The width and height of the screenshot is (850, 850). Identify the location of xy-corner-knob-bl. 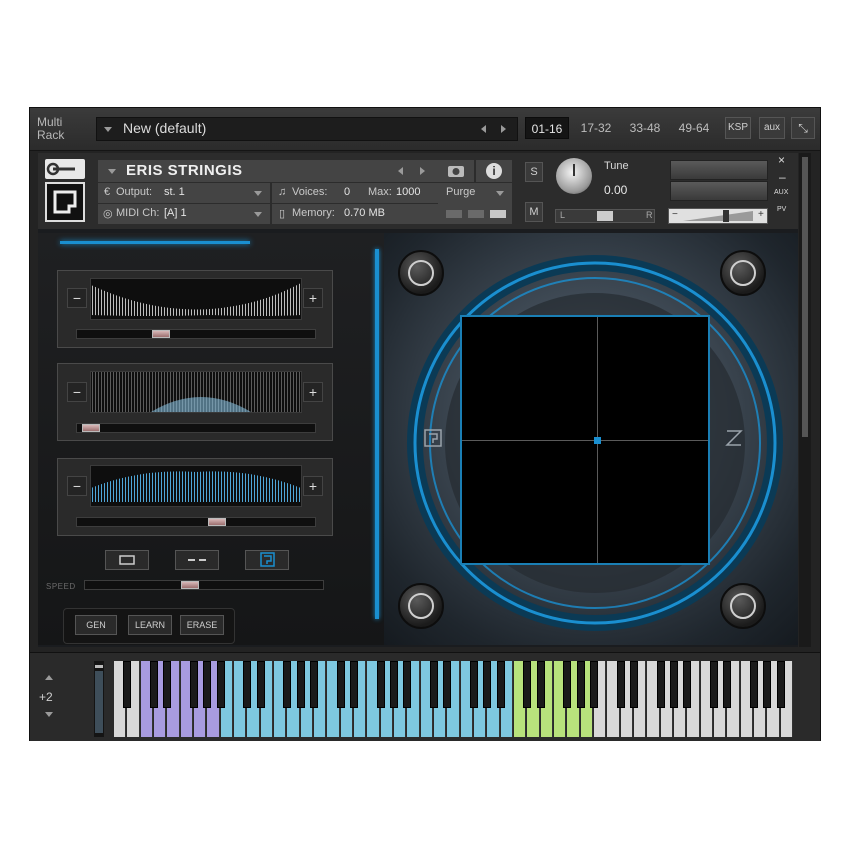
(421, 606).